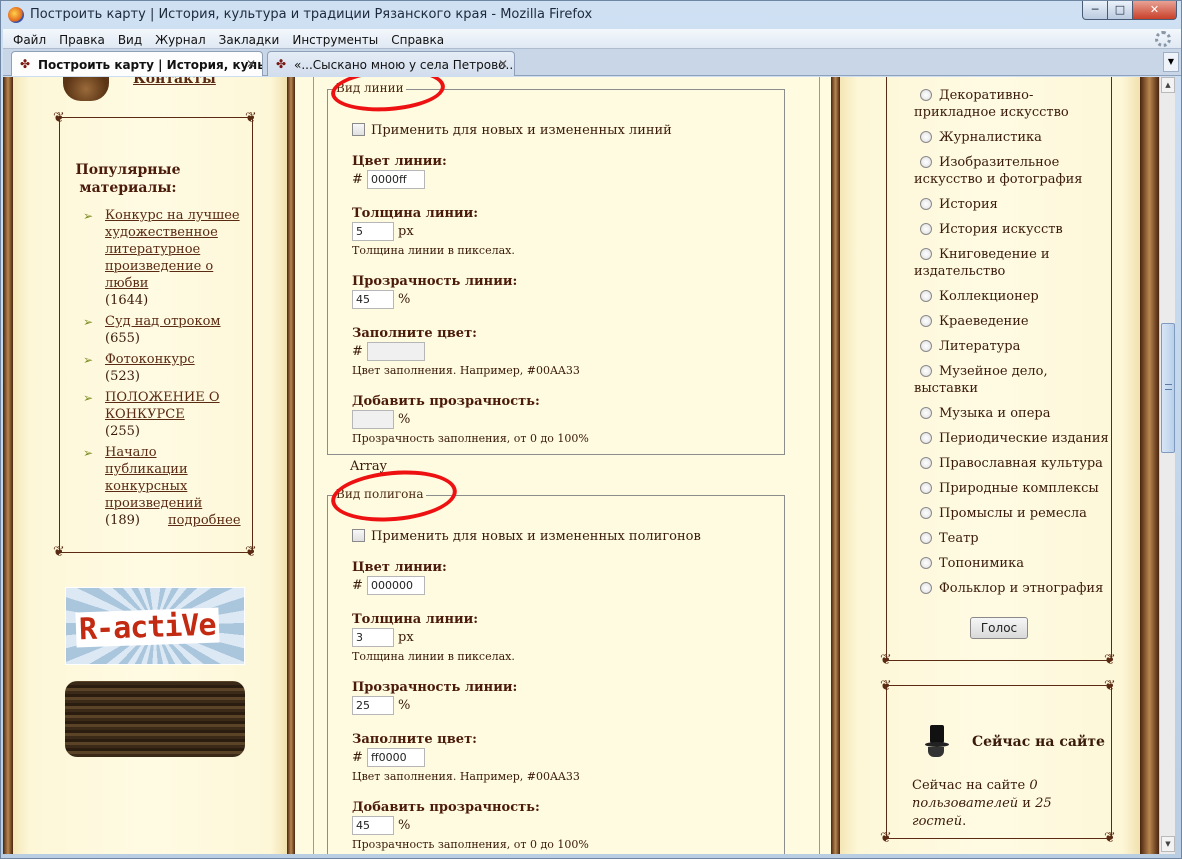 The image size is (1182, 859). What do you see at coordinates (1014, 104) in the screenshot?
I see `poll-option: Декоративно-прикладное искусство` at bounding box center [1014, 104].